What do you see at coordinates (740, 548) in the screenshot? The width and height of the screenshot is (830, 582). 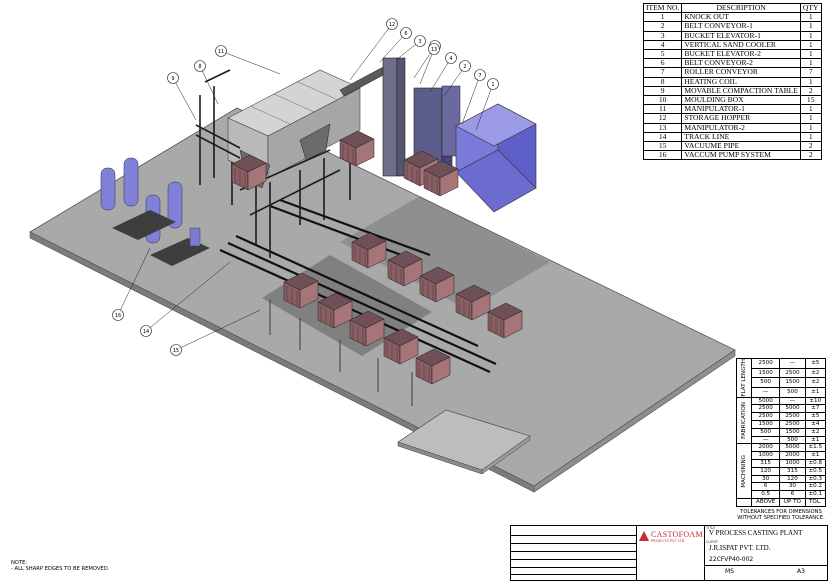 I see `client-name: J.R.ISPAT PVT. LTD.` at bounding box center [740, 548].